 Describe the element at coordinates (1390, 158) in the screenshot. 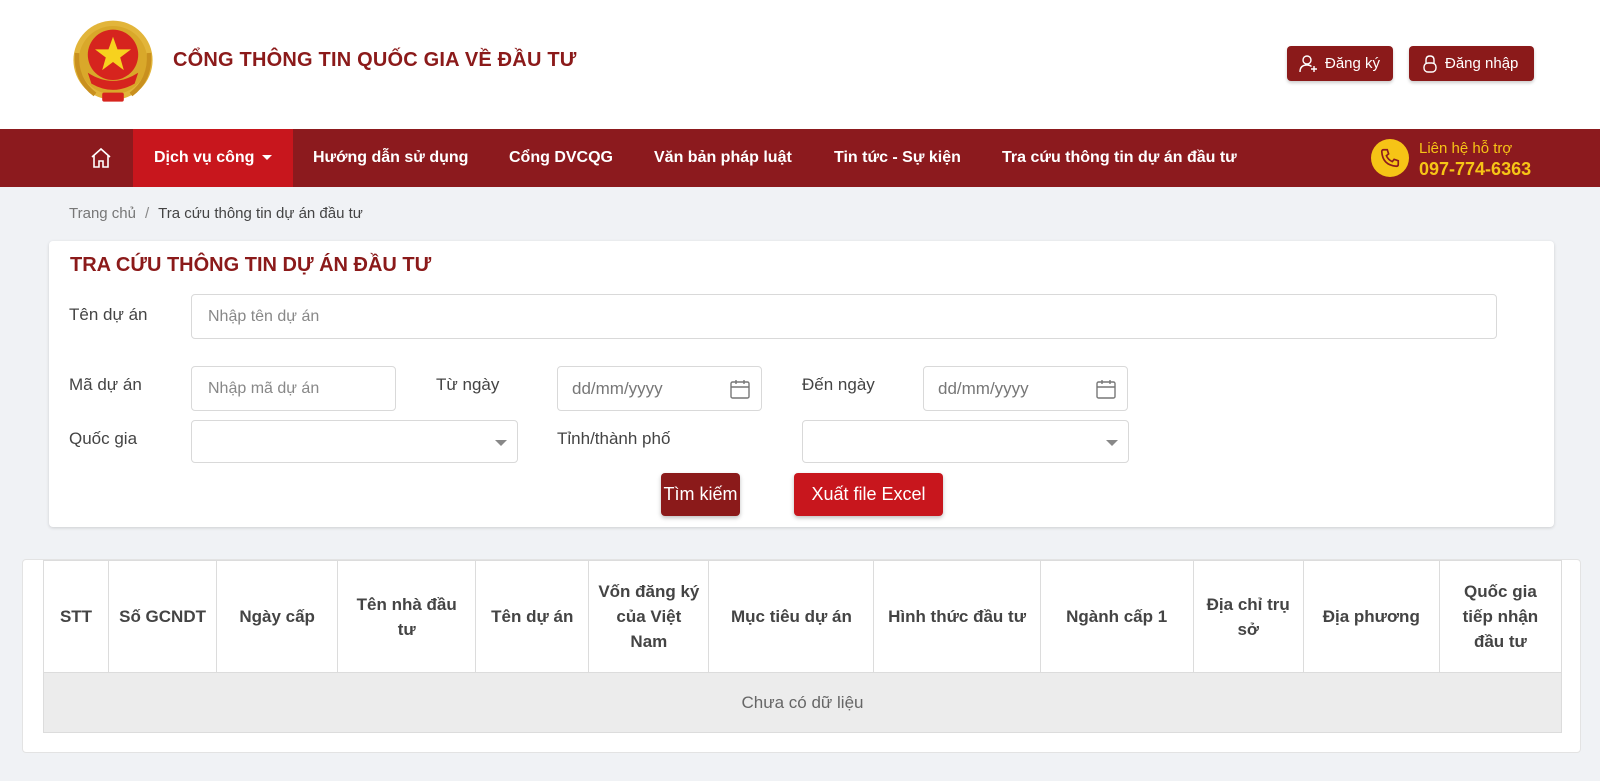

I see `phone-icon` at that location.